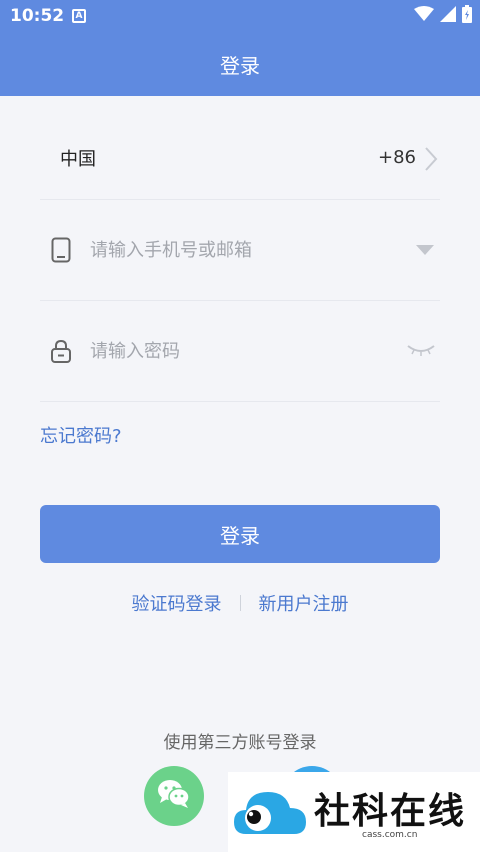  I want to click on forgot-password-link: 忘记密码?, so click(81, 435).